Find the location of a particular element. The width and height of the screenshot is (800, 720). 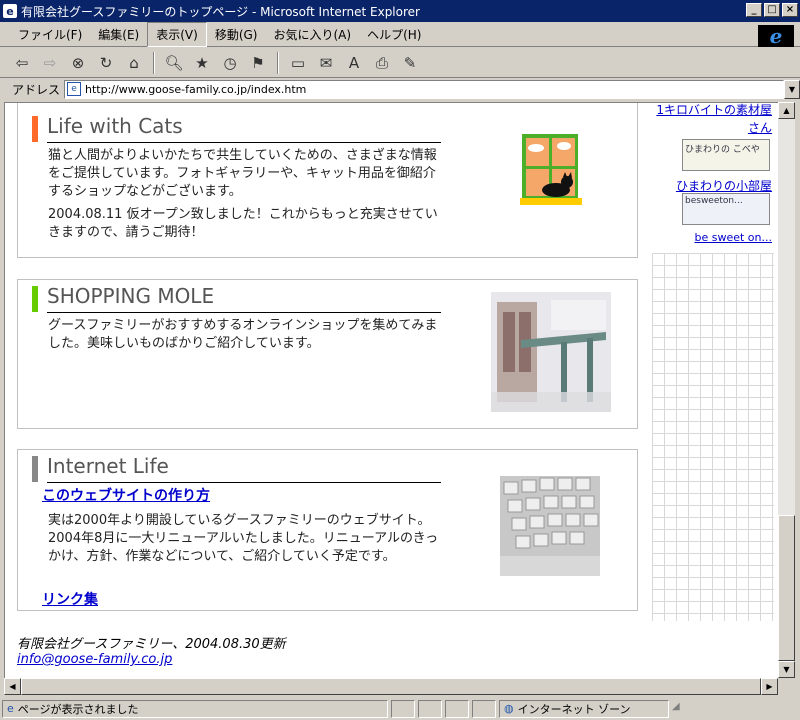

ie-page-icon: e is located at coordinates (10, 11).